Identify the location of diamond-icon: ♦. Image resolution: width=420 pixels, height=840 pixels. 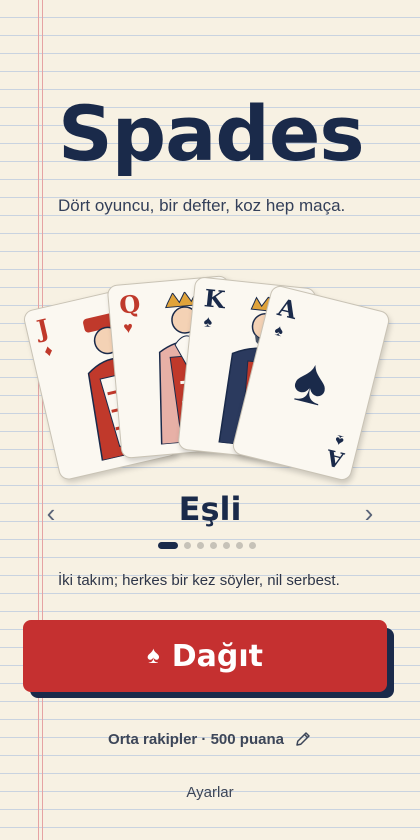
(48, 351).